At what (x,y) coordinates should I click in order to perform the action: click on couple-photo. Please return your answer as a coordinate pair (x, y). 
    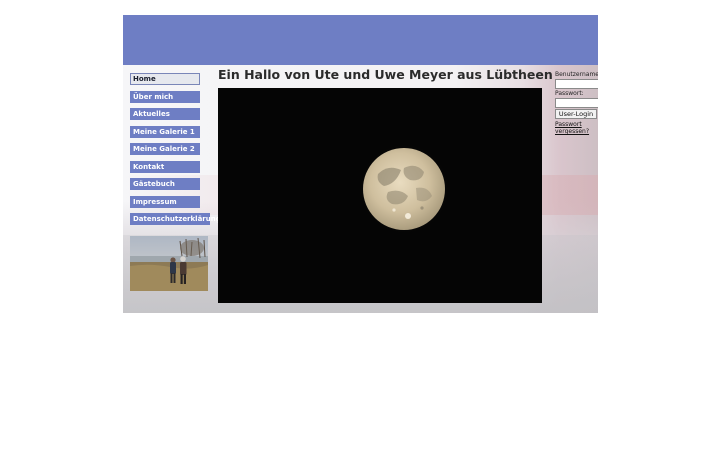
    Looking at the image, I should click on (169, 263).